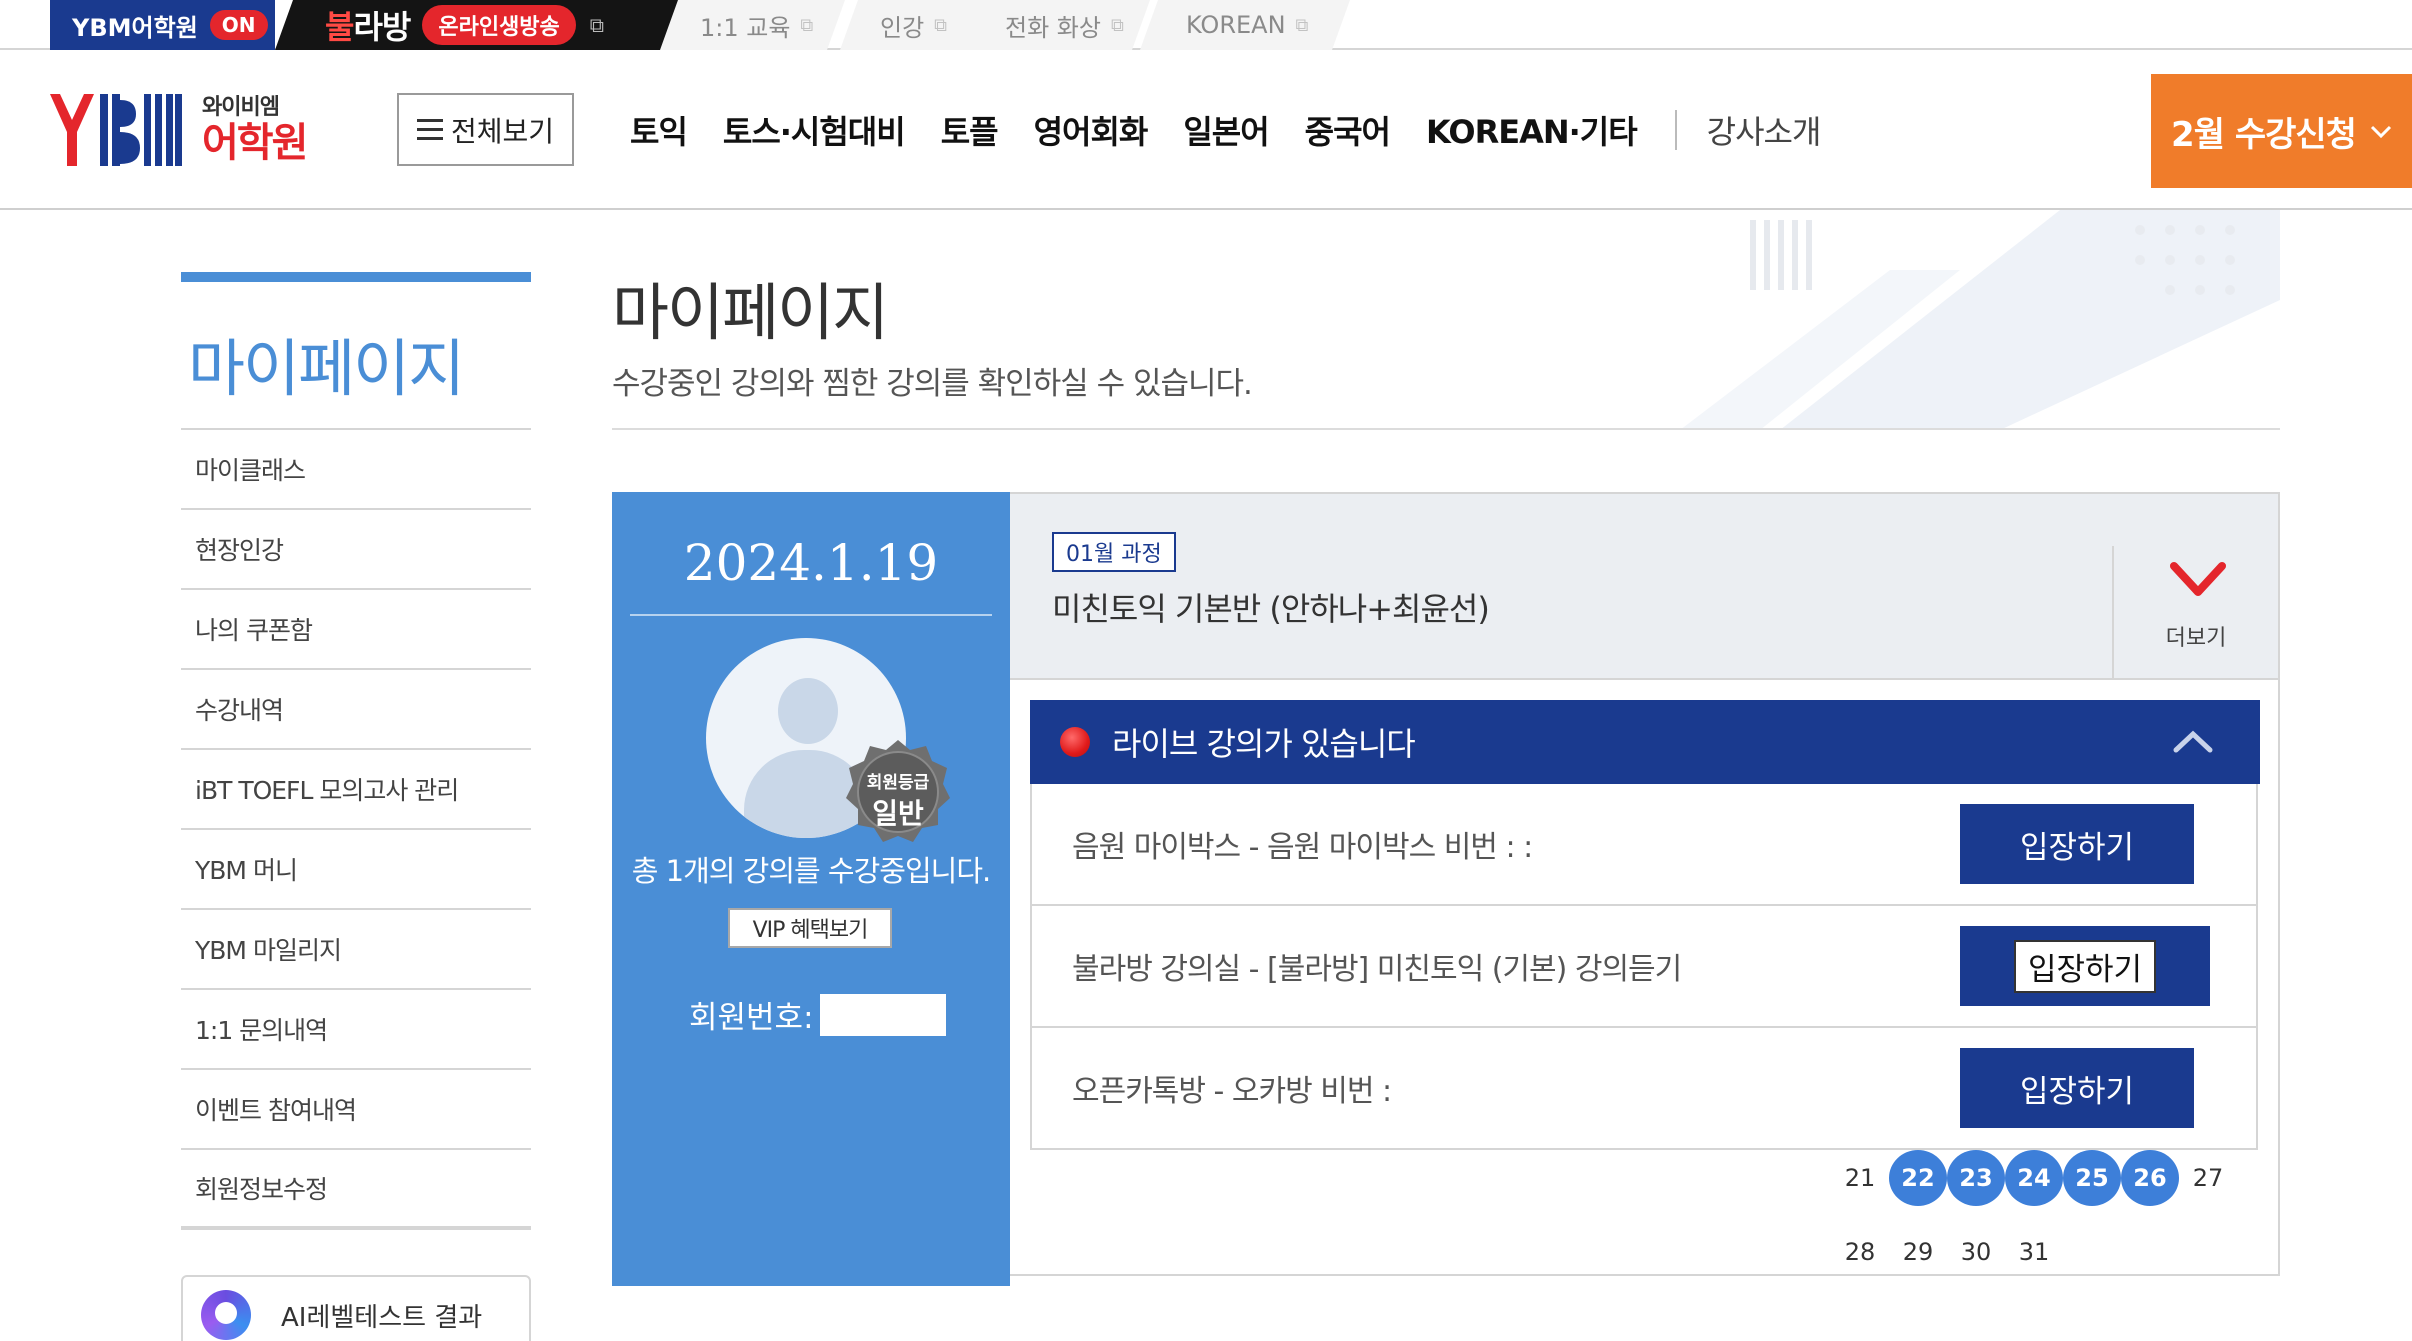 This screenshot has width=2412, height=1341. I want to click on calendar-day: 27, so click(2208, 1178).